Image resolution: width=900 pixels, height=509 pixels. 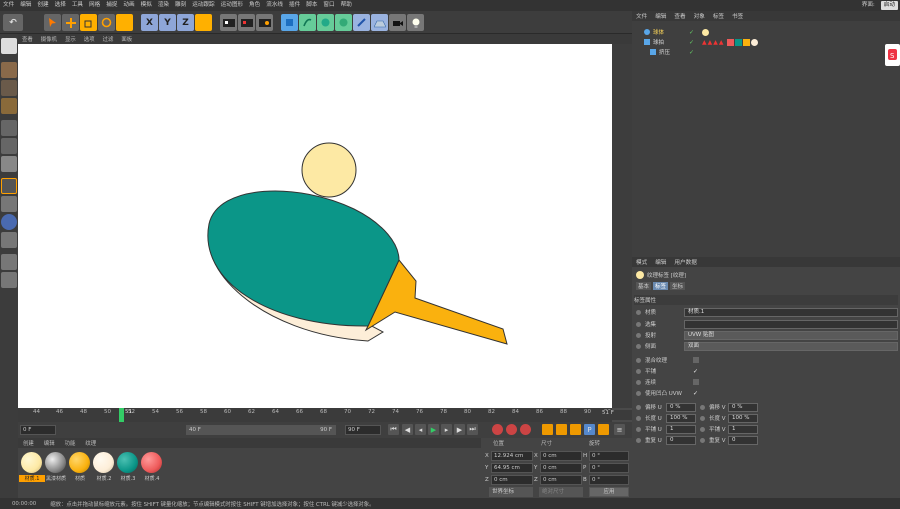 I want to click on tab-basic: 基本, so click(x=644, y=286).